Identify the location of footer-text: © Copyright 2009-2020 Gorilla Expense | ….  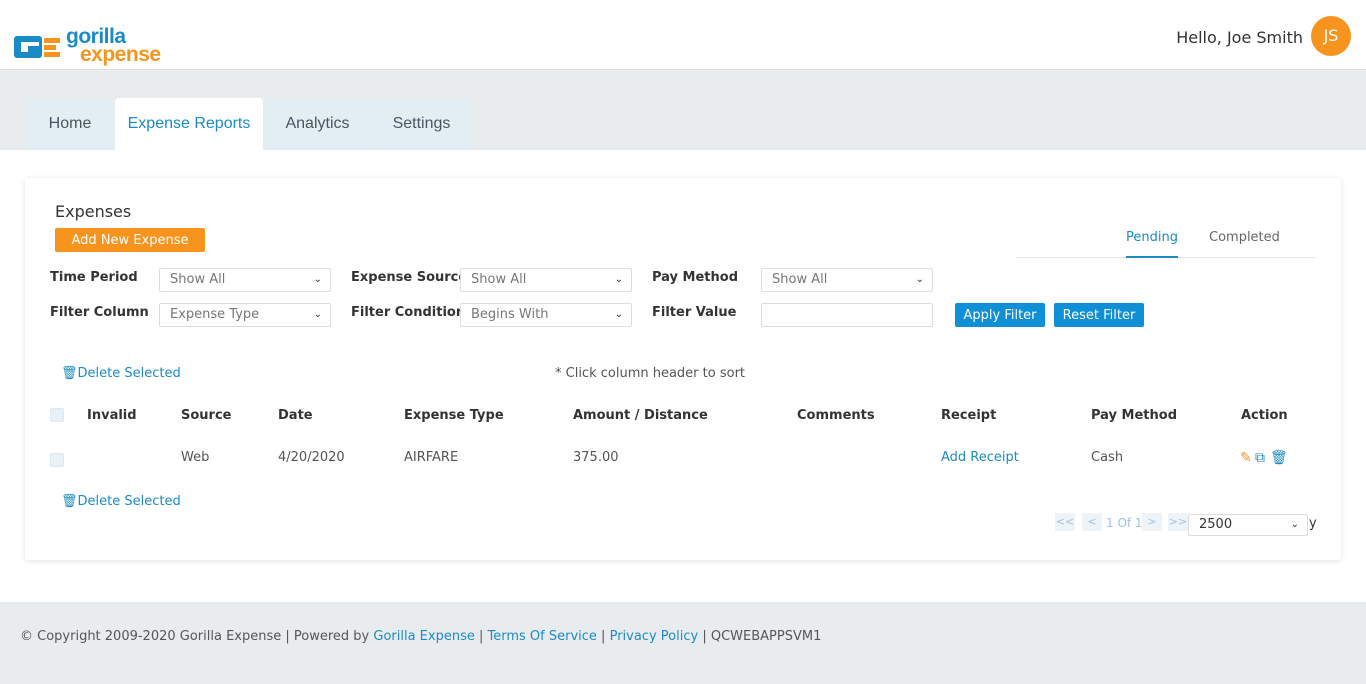
(420, 636).